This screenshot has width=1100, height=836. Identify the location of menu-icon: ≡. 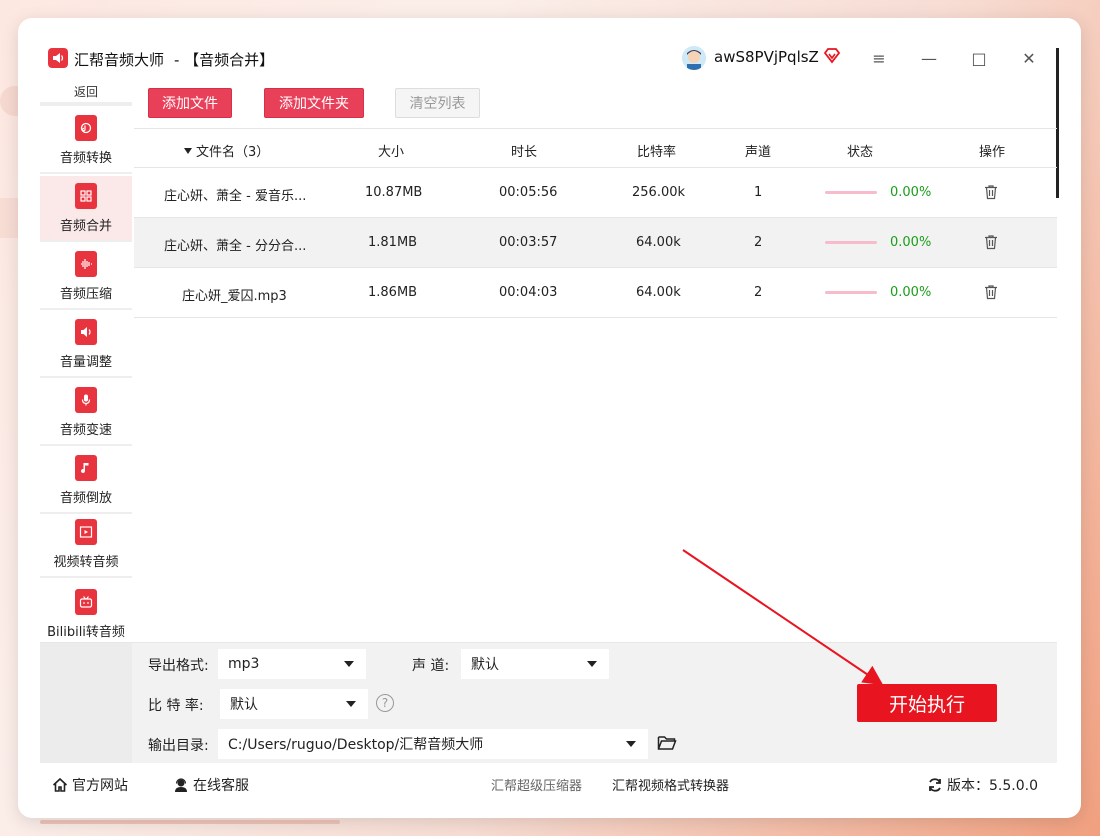
(879, 58).